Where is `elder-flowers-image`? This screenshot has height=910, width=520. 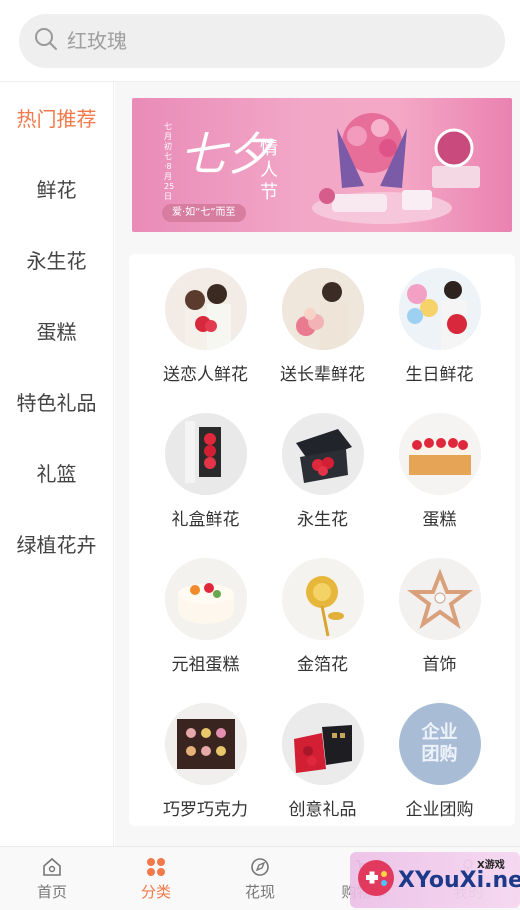
elder-flowers-image is located at coordinates (322, 309).